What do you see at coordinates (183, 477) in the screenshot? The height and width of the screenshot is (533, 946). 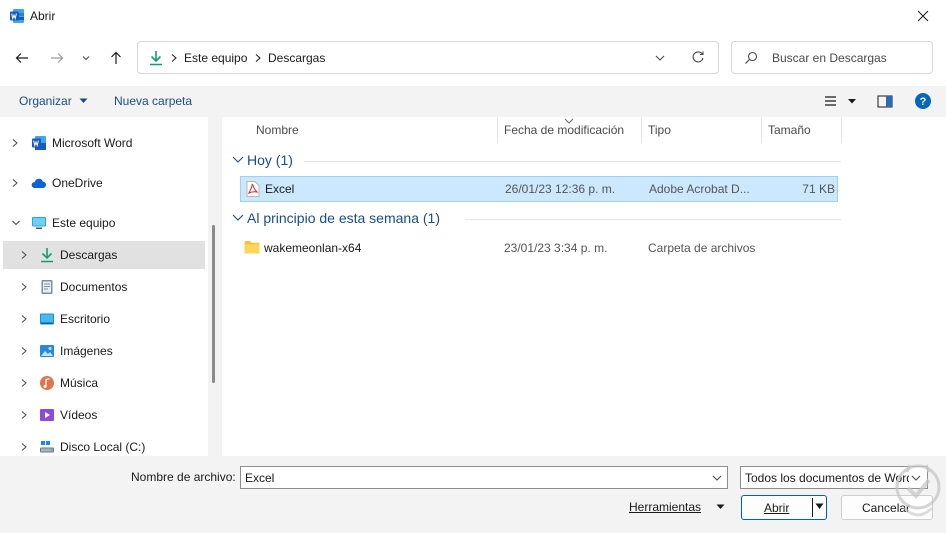 I see `filename-label: Nombre de archivo:` at bounding box center [183, 477].